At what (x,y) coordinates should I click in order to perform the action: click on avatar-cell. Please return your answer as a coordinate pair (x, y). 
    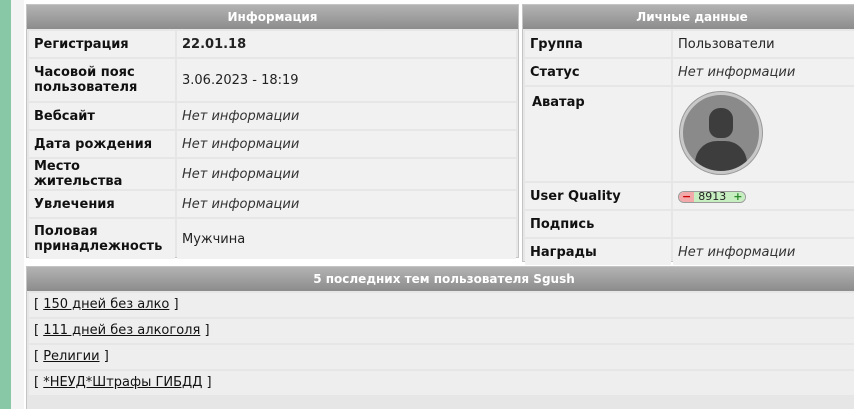
    Looking at the image, I should click on (763, 134).